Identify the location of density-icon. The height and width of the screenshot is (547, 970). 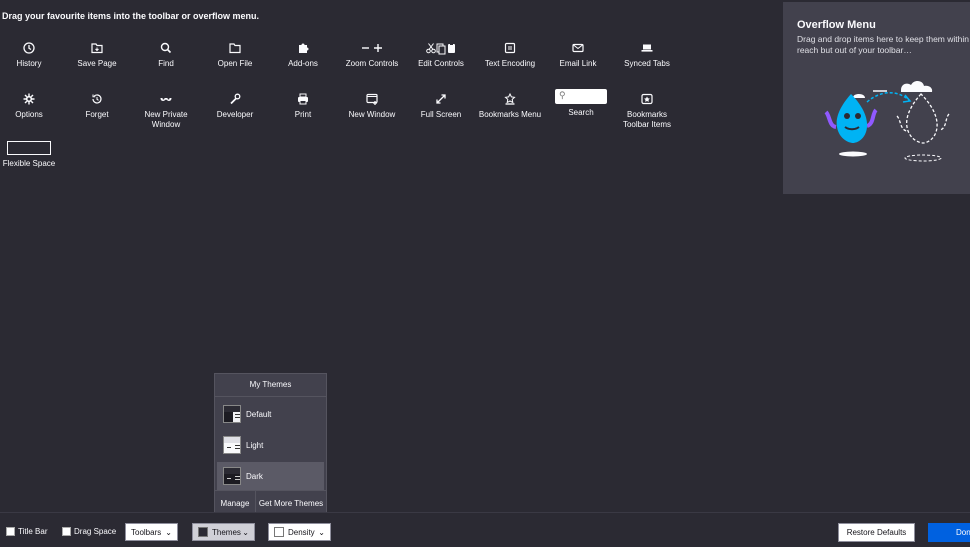
(279, 532).